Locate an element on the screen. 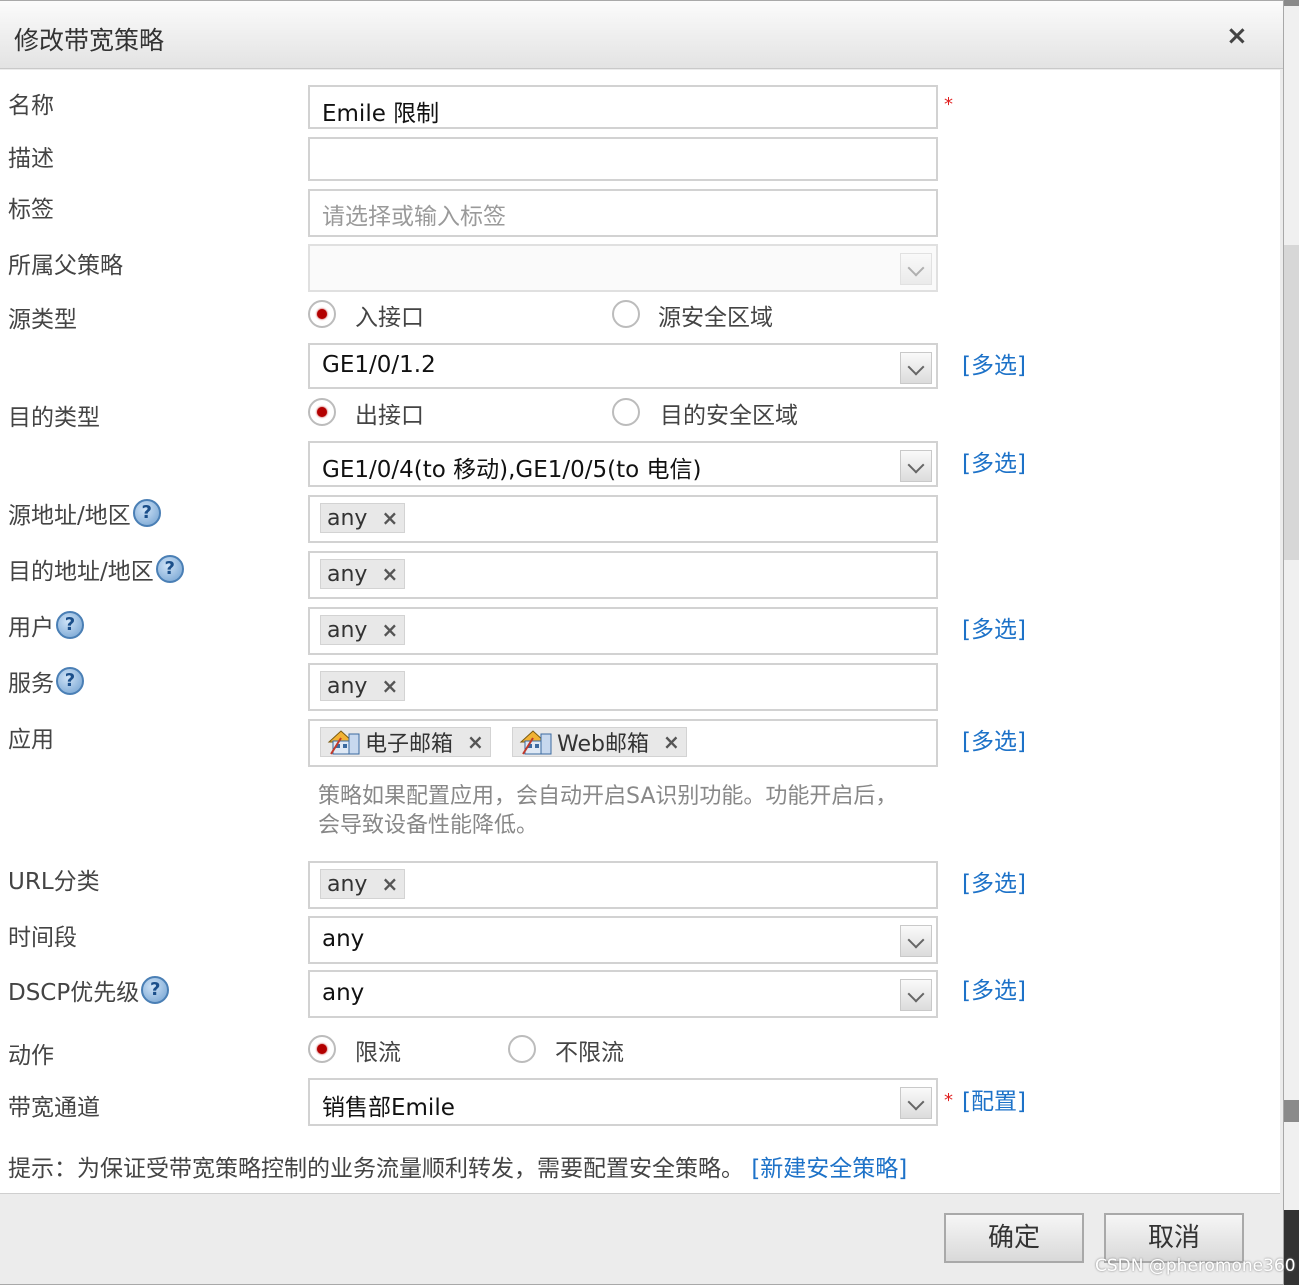 The height and width of the screenshot is (1285, 1299). radio-source-security-zone-label: 源安全区域 is located at coordinates (715, 318).